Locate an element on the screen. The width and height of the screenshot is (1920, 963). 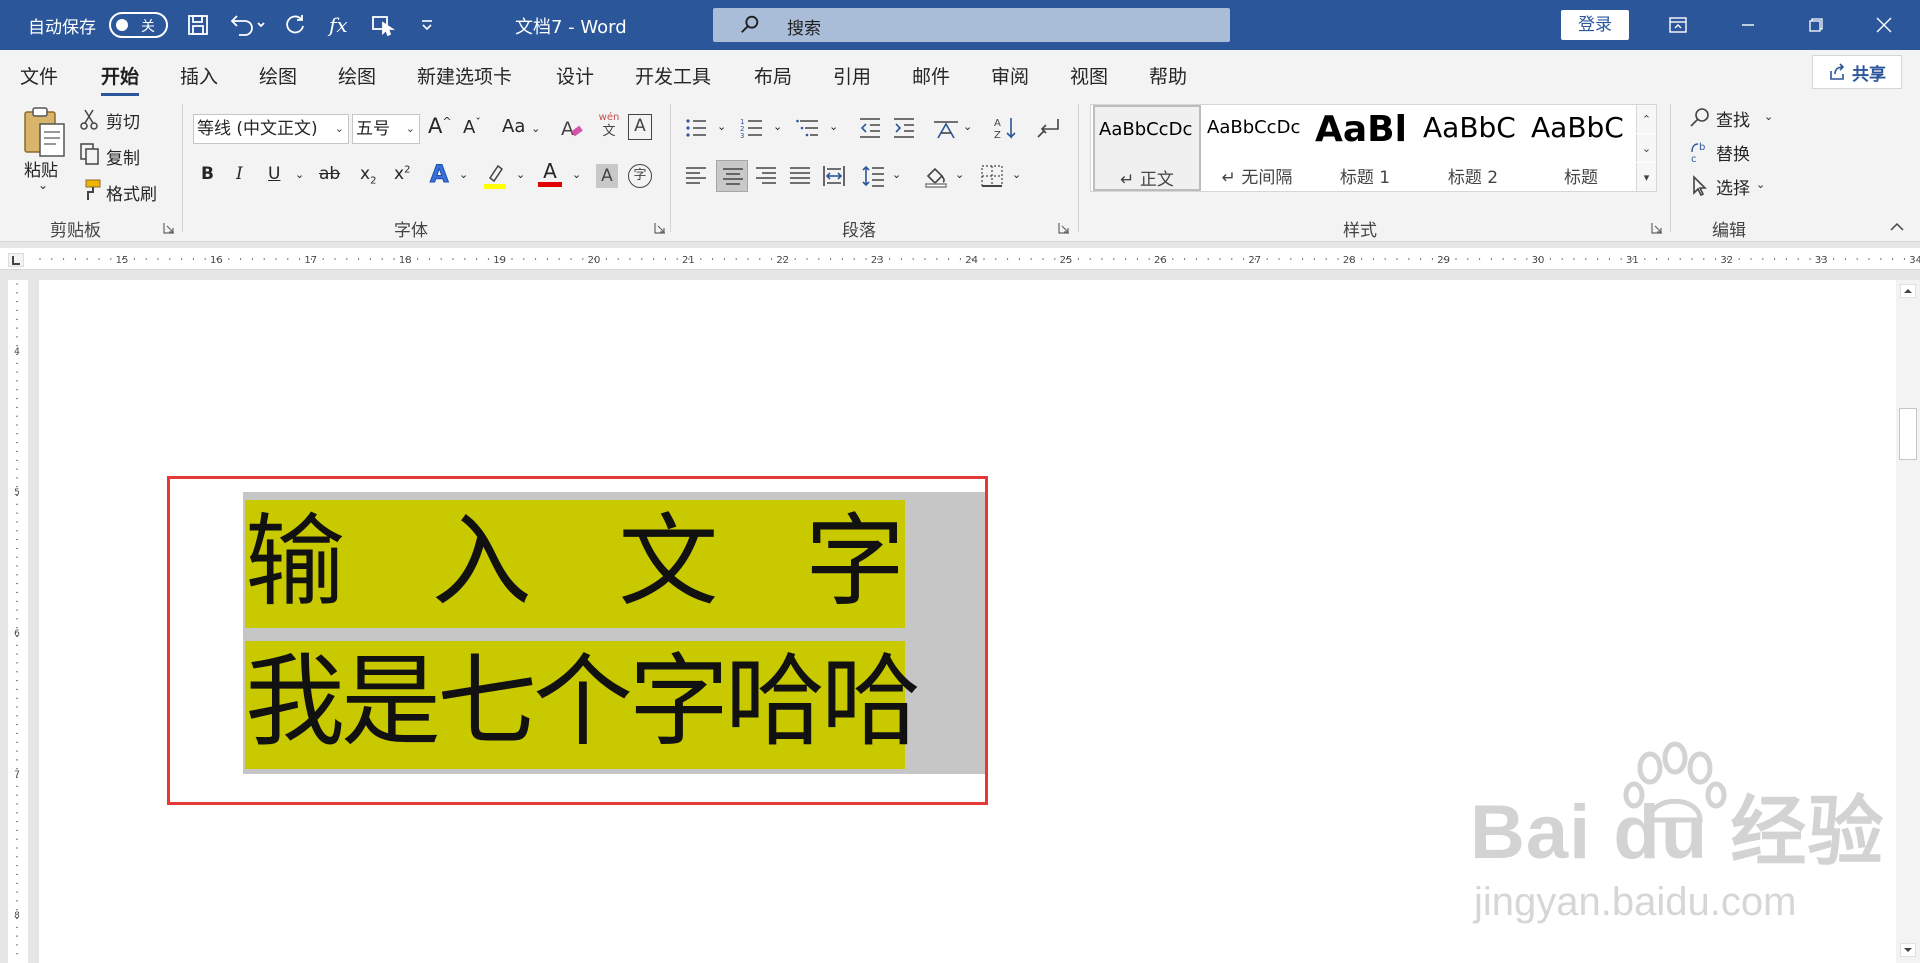
grow-font-button: A^ is located at coordinates (440, 126).